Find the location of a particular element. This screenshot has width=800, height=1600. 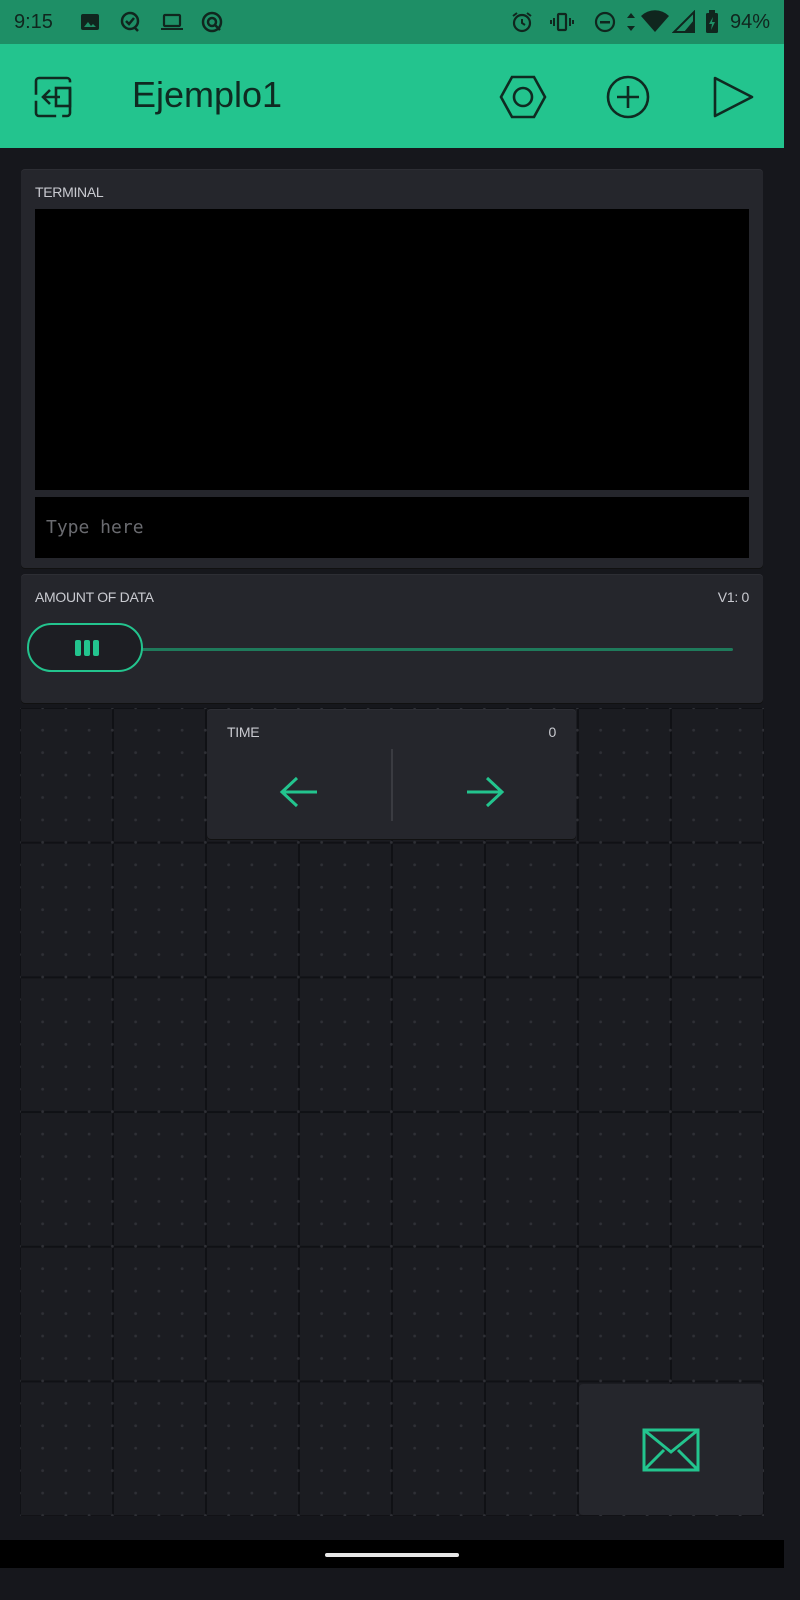

laptop-icon is located at coordinates (172, 21).